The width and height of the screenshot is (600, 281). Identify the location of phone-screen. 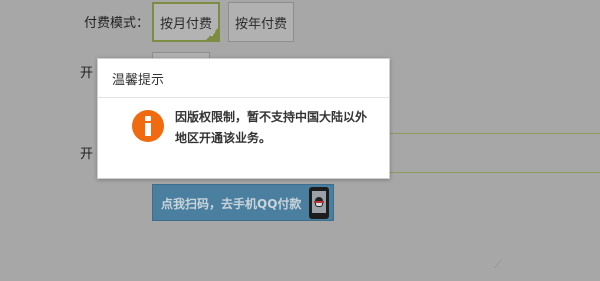
(319, 202).